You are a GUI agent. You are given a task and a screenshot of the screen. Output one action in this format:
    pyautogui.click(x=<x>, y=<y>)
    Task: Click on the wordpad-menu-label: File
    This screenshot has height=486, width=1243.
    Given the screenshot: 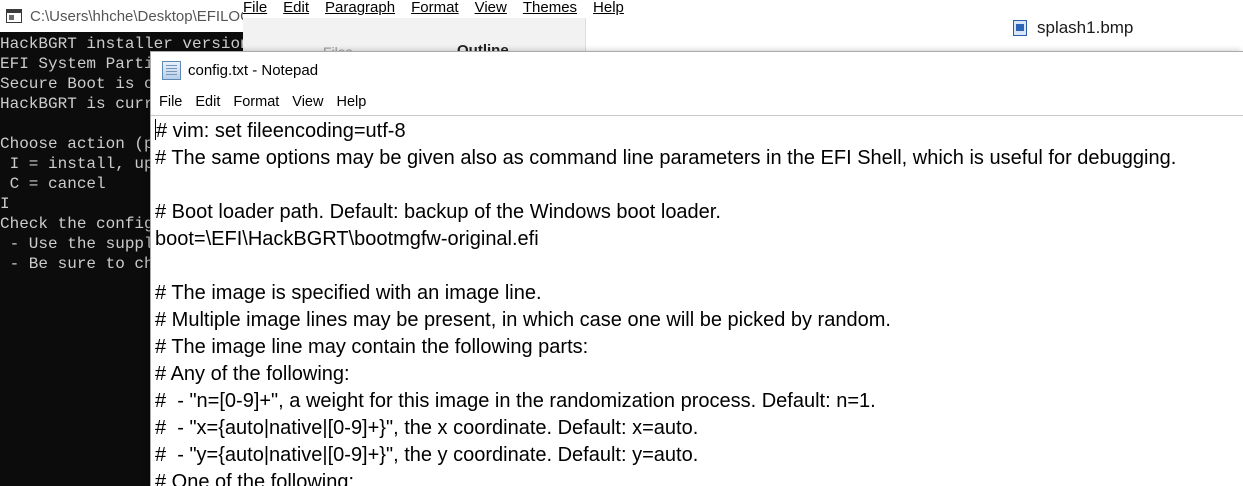 What is the action you would take?
    pyautogui.click(x=255, y=8)
    